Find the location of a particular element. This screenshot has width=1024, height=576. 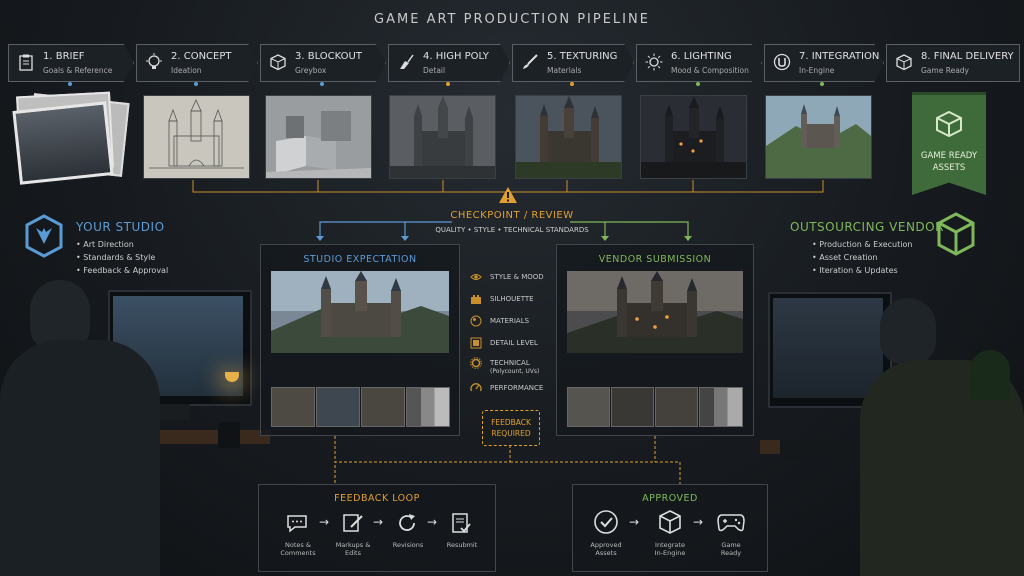

checkpoint-subtitle: QUALITY • STYLE • TECHNICAL STANDARDS is located at coordinates (512, 230).